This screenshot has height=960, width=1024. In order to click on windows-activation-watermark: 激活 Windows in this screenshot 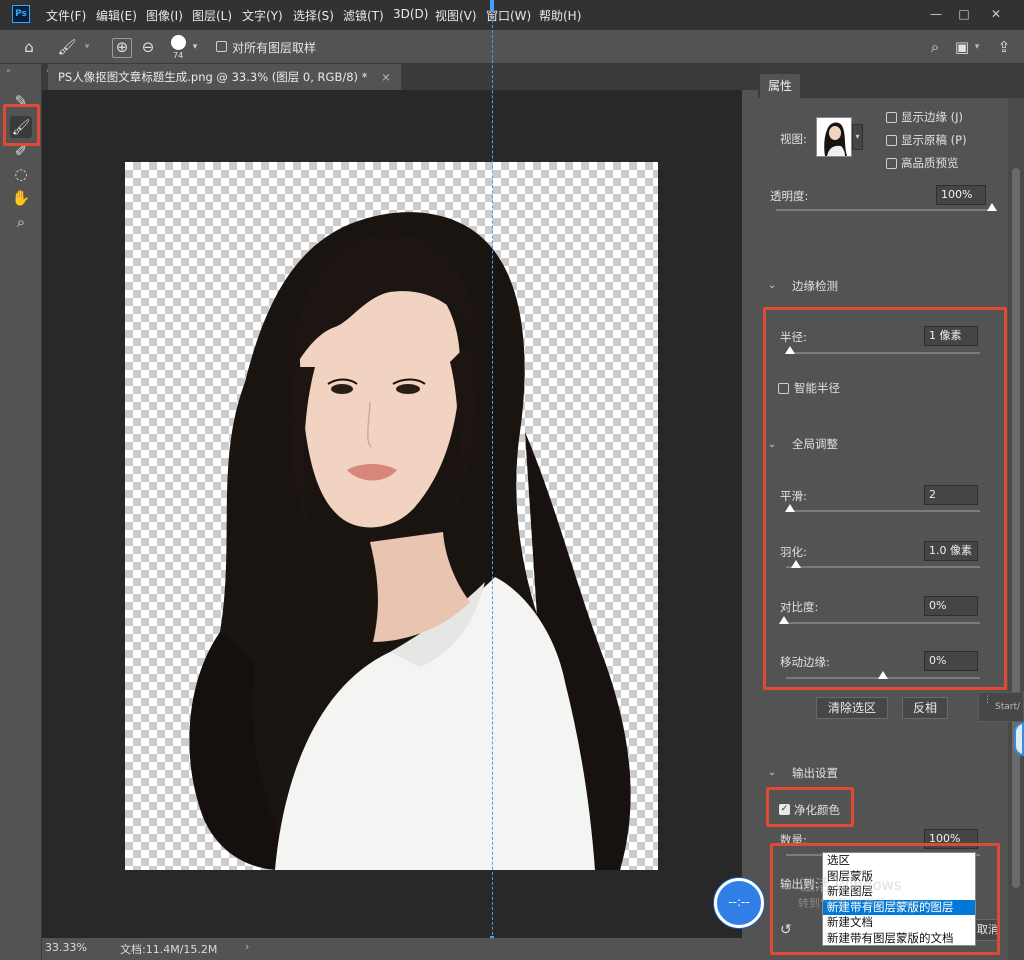, I will do `click(851, 885)`.